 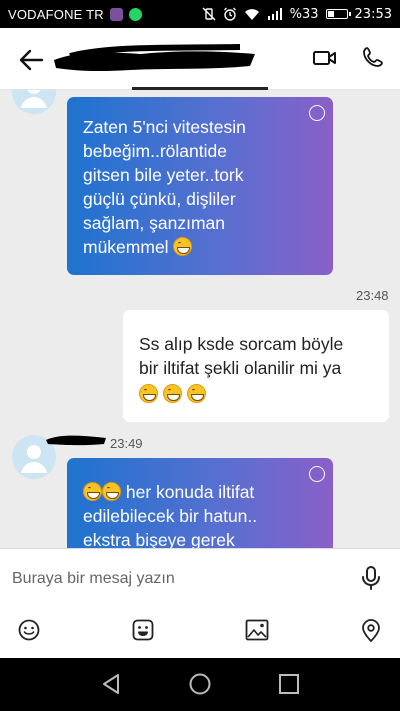 What do you see at coordinates (155, 151) in the screenshot?
I see `message-text: bebeğim..rölantide` at bounding box center [155, 151].